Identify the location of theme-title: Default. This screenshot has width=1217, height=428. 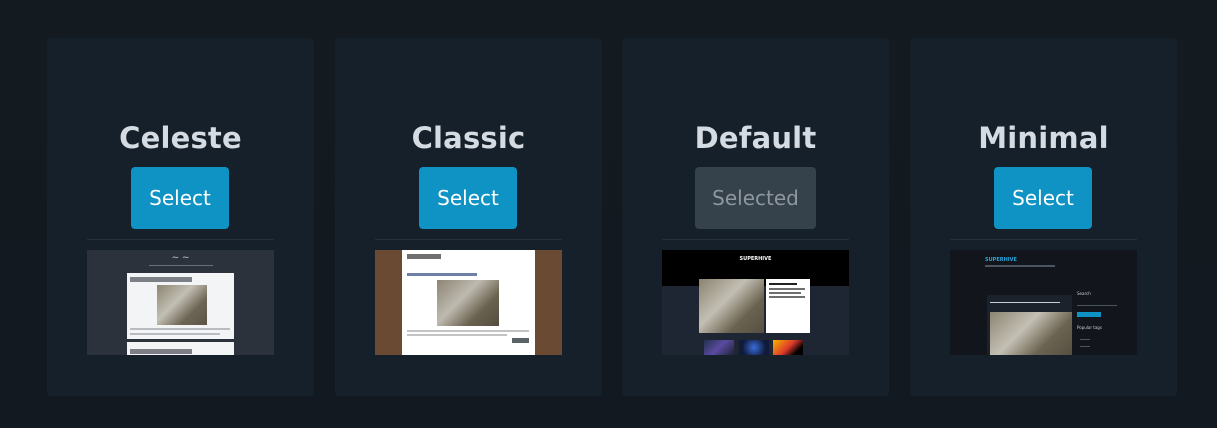
(755, 138).